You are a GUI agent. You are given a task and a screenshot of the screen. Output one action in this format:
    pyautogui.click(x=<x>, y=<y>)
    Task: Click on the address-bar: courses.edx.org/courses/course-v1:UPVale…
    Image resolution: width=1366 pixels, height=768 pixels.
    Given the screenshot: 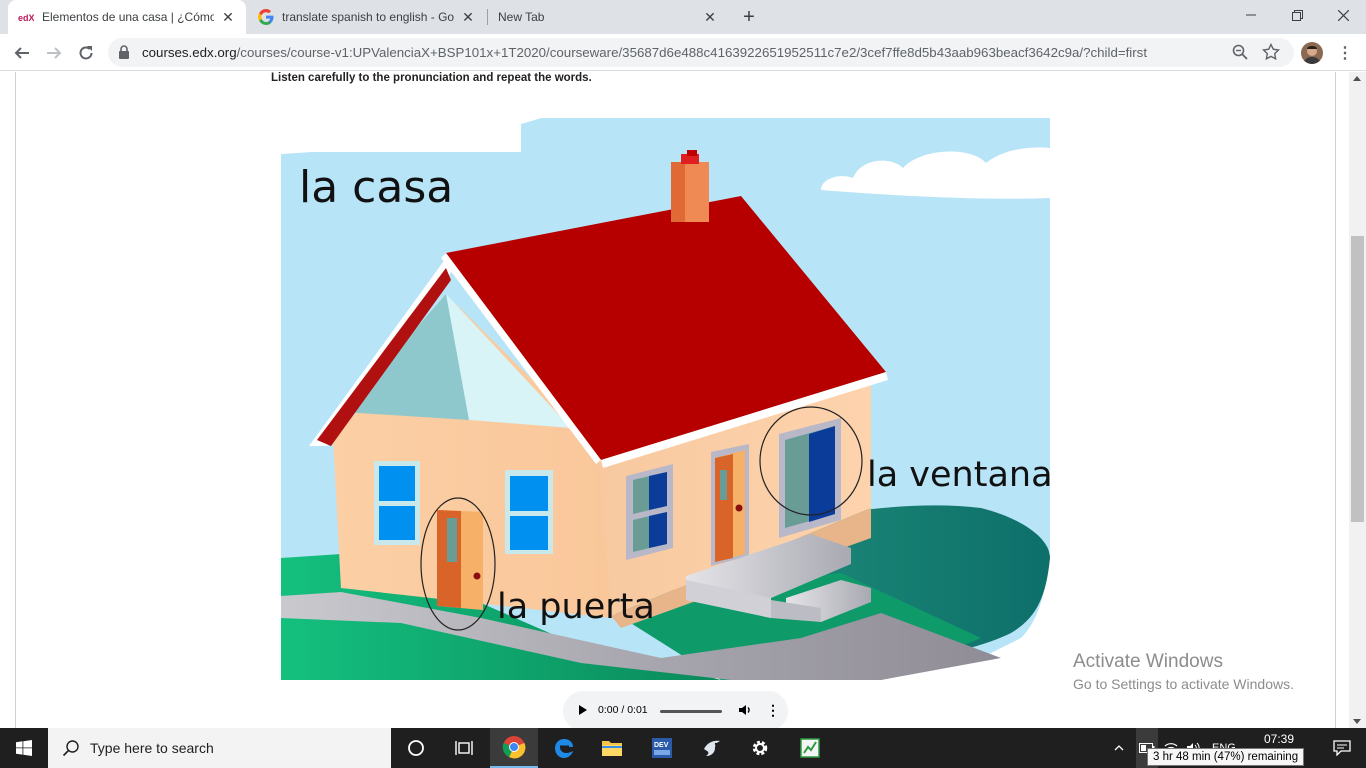 What is the action you would take?
    pyautogui.click(x=701, y=52)
    